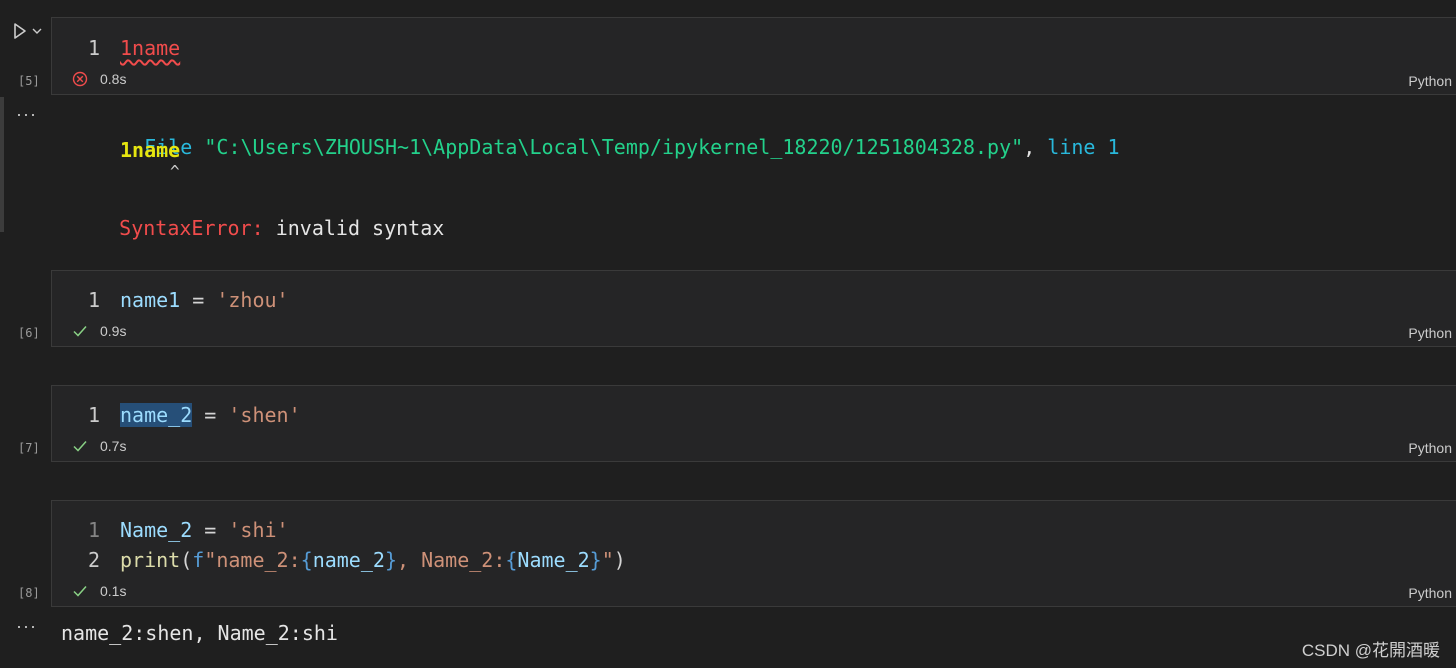 The image size is (1456, 668). Describe the element at coordinates (113, 591) in the screenshot. I see `execution-time: 0.1s` at that location.